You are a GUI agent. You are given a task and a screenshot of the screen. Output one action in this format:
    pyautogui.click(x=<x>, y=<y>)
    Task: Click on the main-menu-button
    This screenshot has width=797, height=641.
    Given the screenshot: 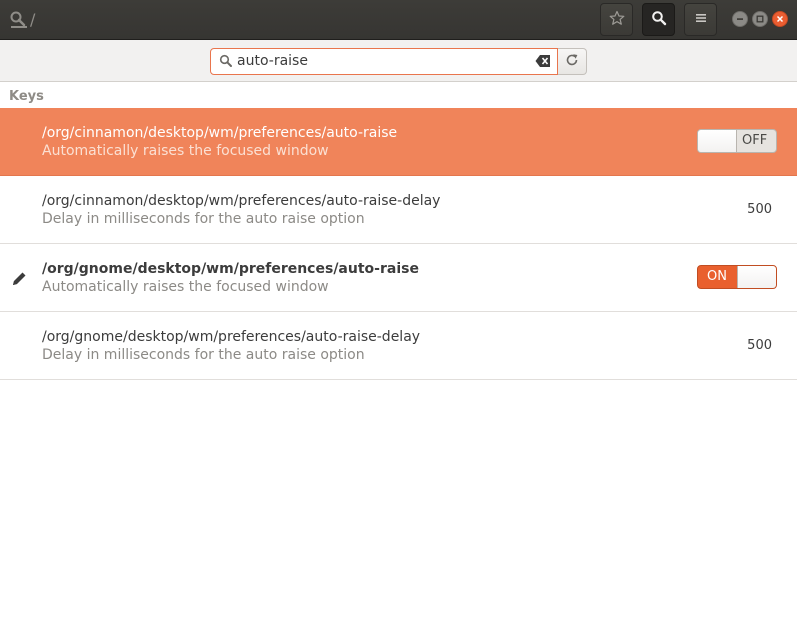 What is the action you would take?
    pyautogui.click(x=700, y=19)
    